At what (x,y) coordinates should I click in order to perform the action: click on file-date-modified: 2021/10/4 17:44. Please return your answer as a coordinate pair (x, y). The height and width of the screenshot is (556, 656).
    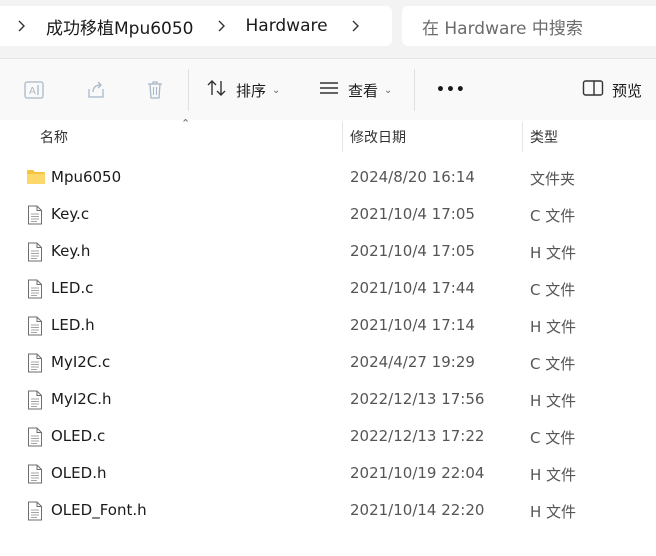
    Looking at the image, I should click on (412, 288).